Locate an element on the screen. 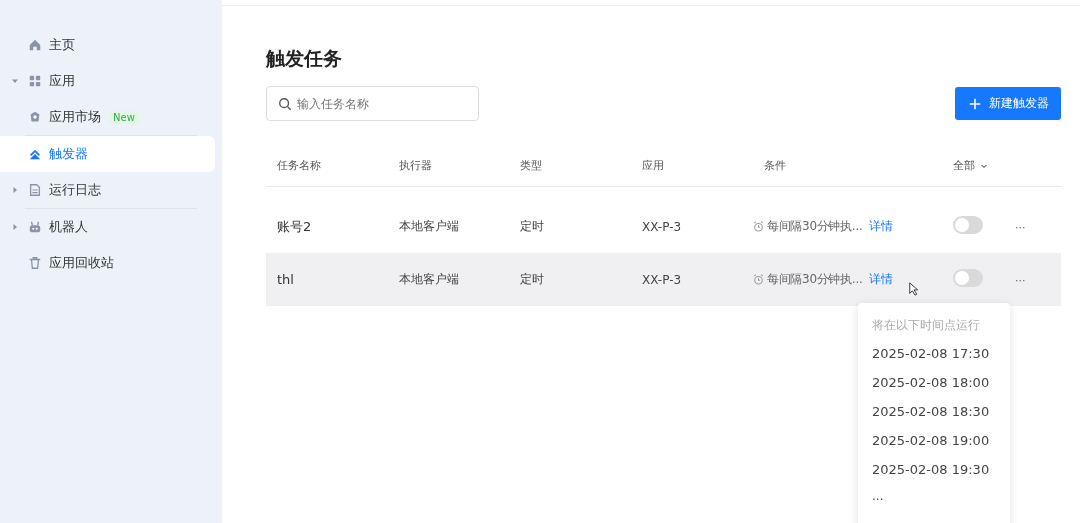 The image size is (1080, 523). robot-icon is located at coordinates (35, 227).